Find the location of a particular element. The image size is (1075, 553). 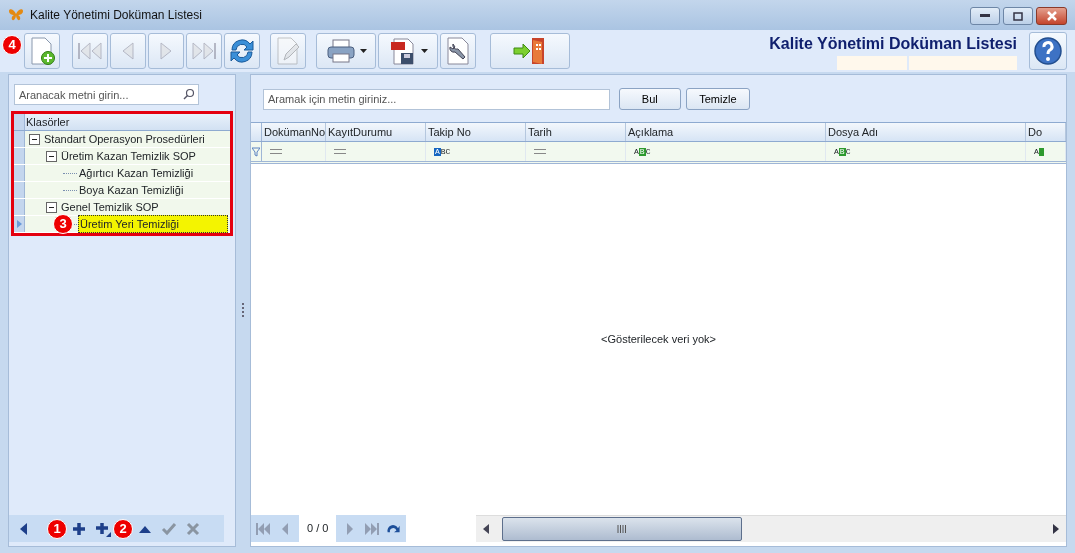

minimize-icon is located at coordinates (985, 16).